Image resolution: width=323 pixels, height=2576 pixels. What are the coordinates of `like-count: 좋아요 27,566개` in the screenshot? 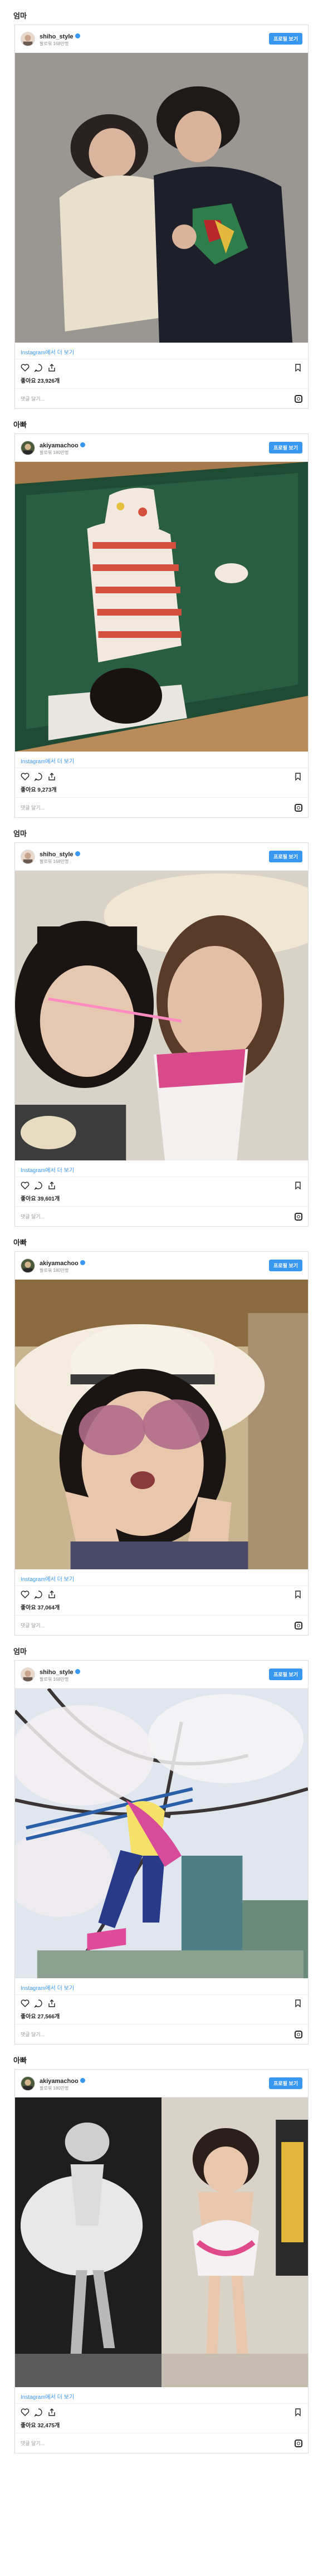 It's located at (40, 2017).